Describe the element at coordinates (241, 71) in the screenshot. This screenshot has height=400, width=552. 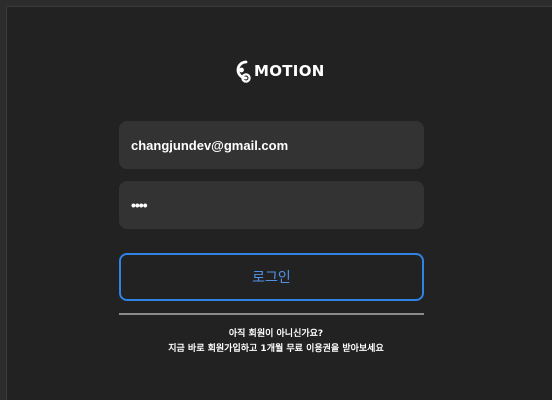
I see `motion-logo-icon` at that location.